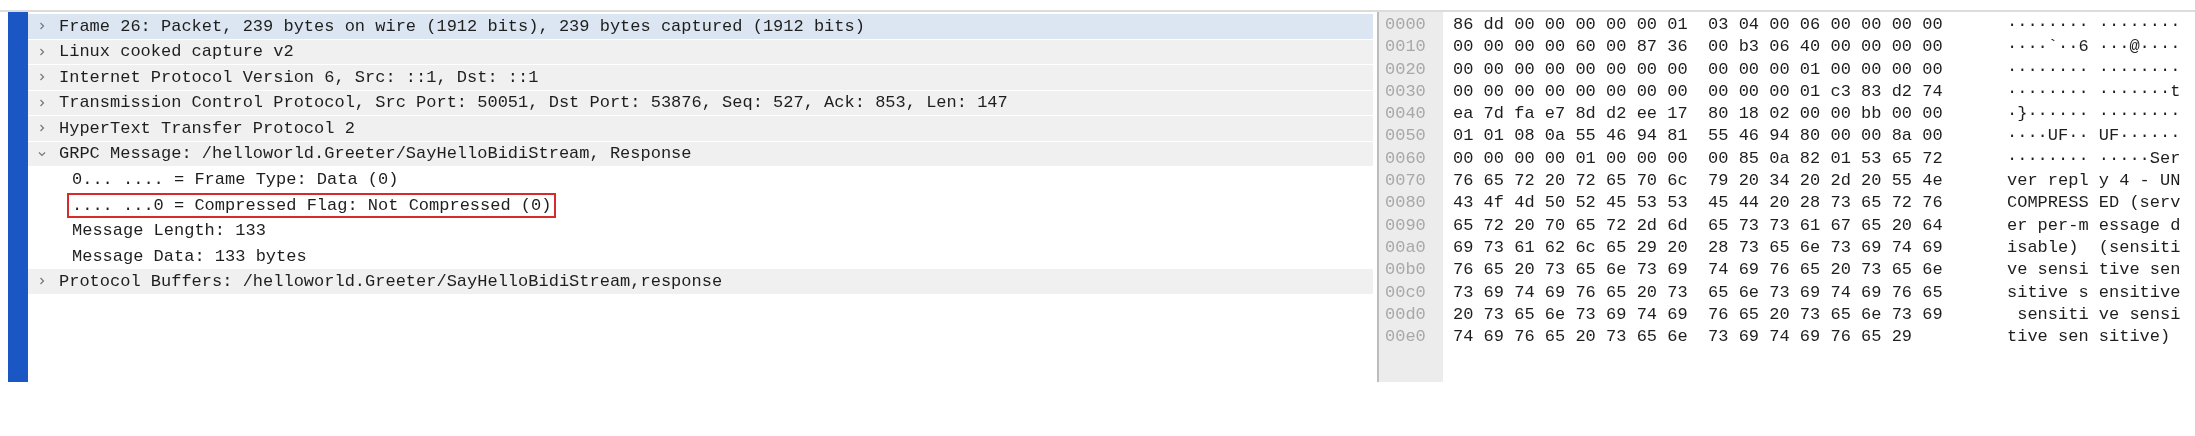 The height and width of the screenshot is (436, 2195). Describe the element at coordinates (1405, 225) in the screenshot. I see `byte-offset: 0090` at that location.